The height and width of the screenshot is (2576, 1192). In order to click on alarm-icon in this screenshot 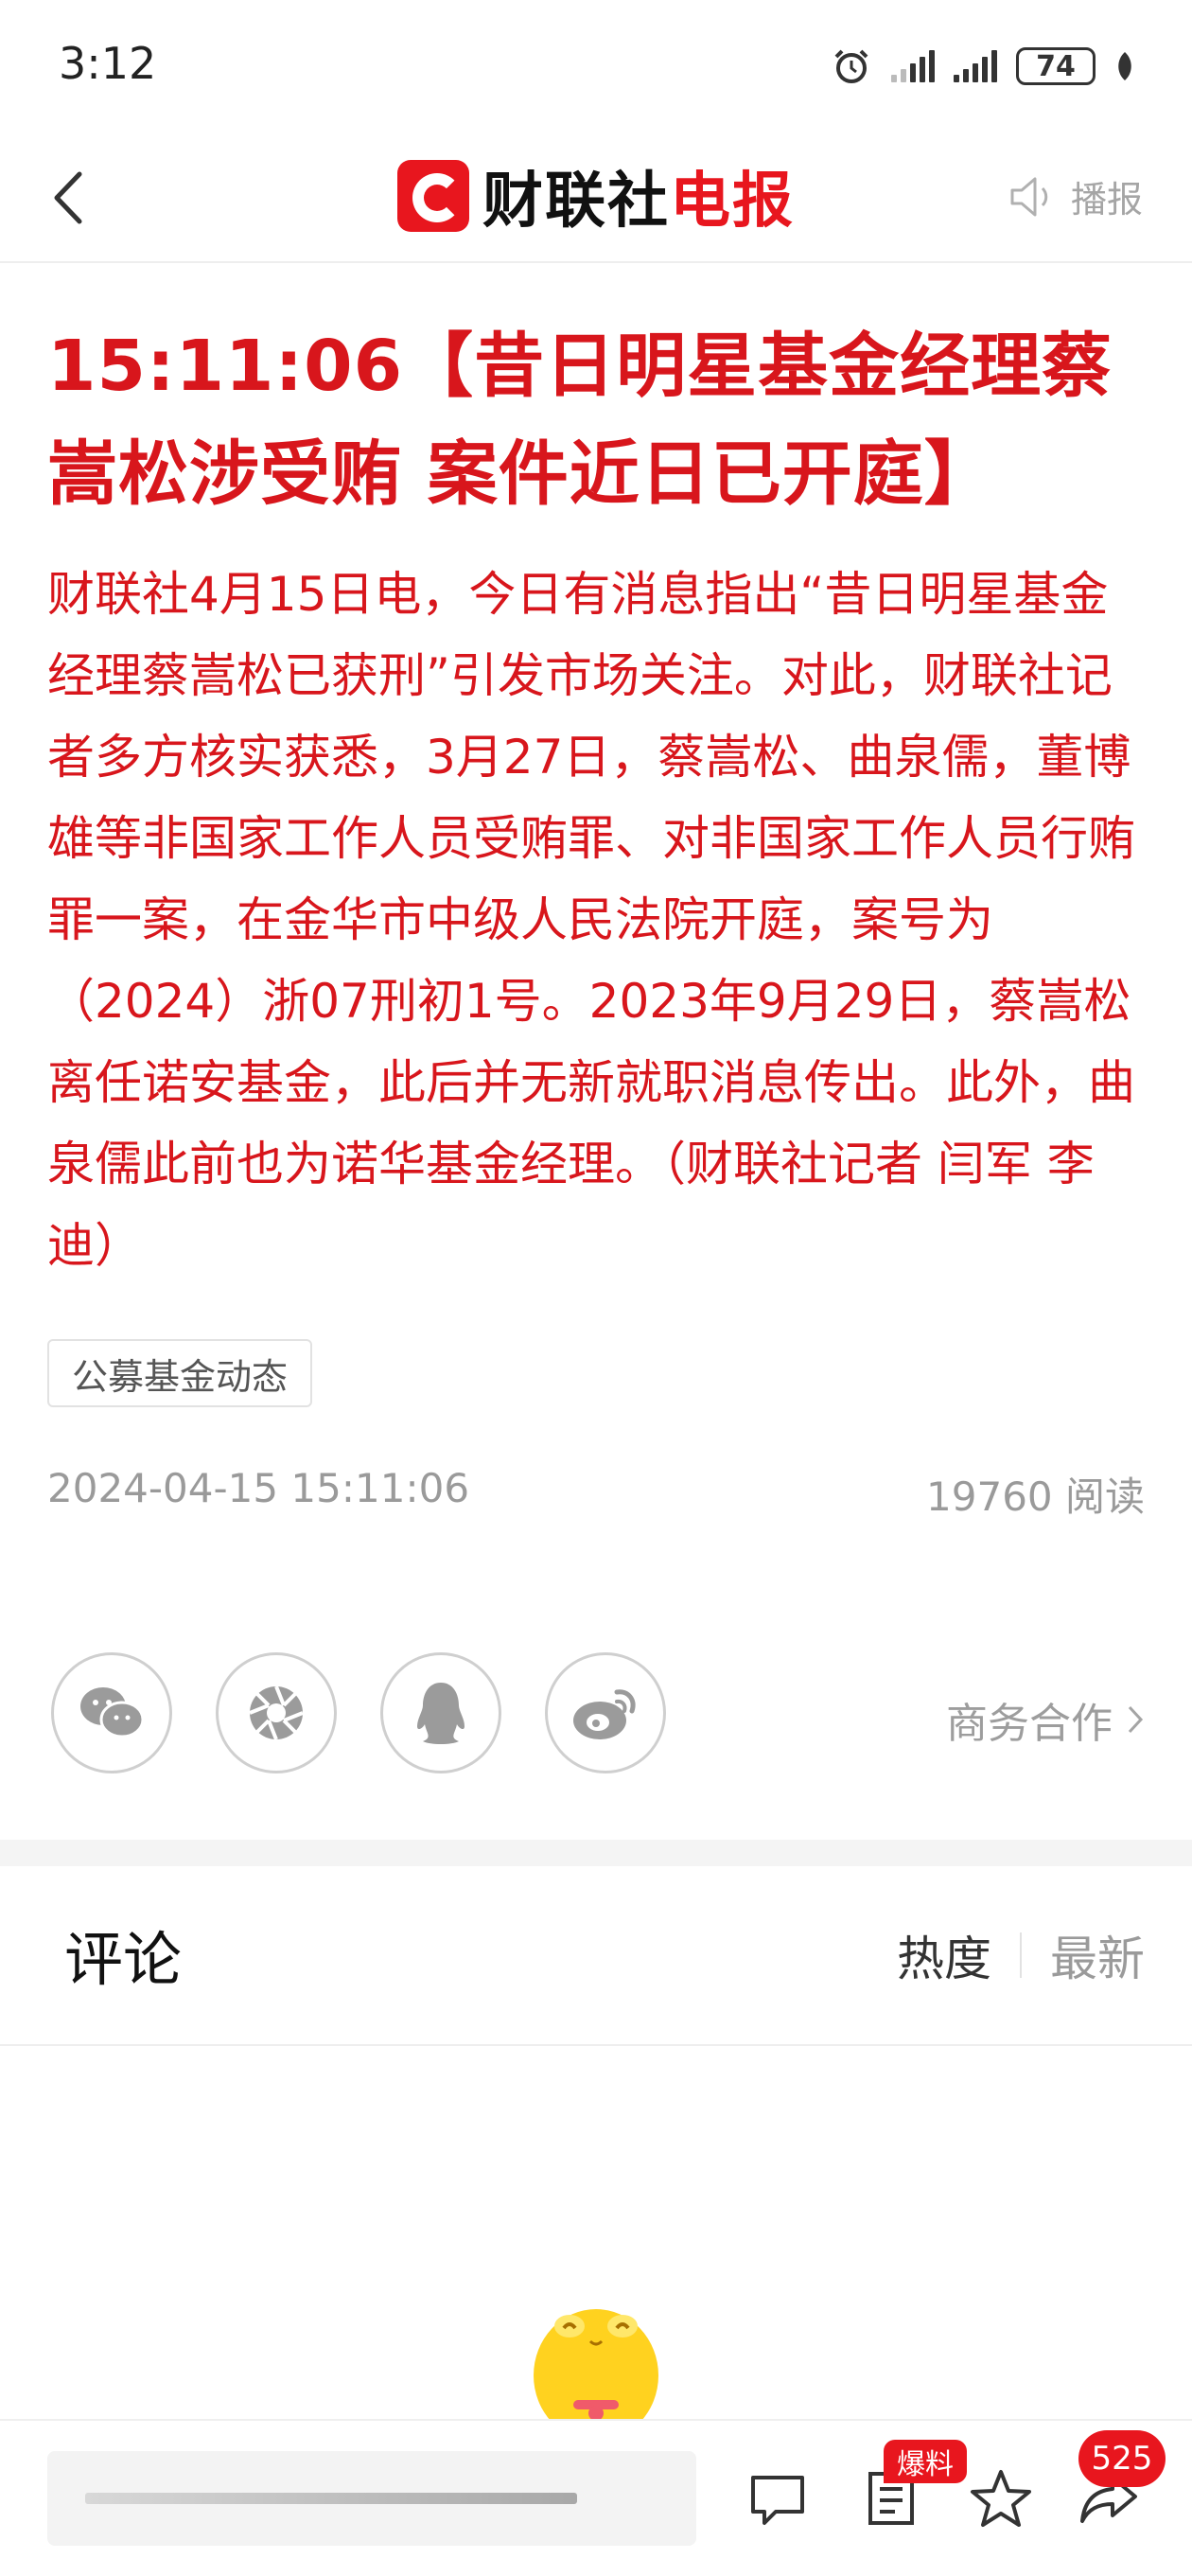, I will do `click(851, 66)`.